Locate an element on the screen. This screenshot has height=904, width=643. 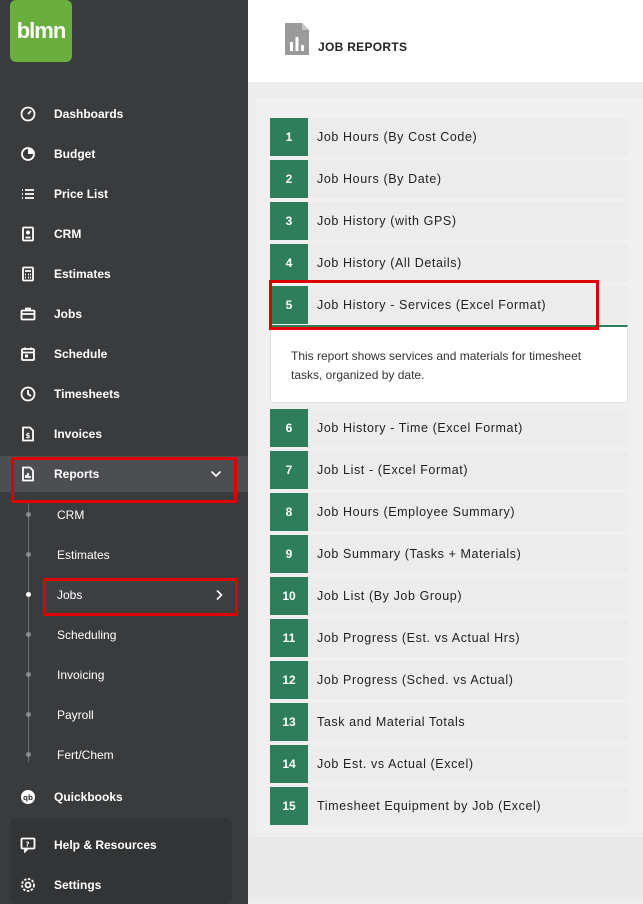
calculator-icon is located at coordinates (28, 274).